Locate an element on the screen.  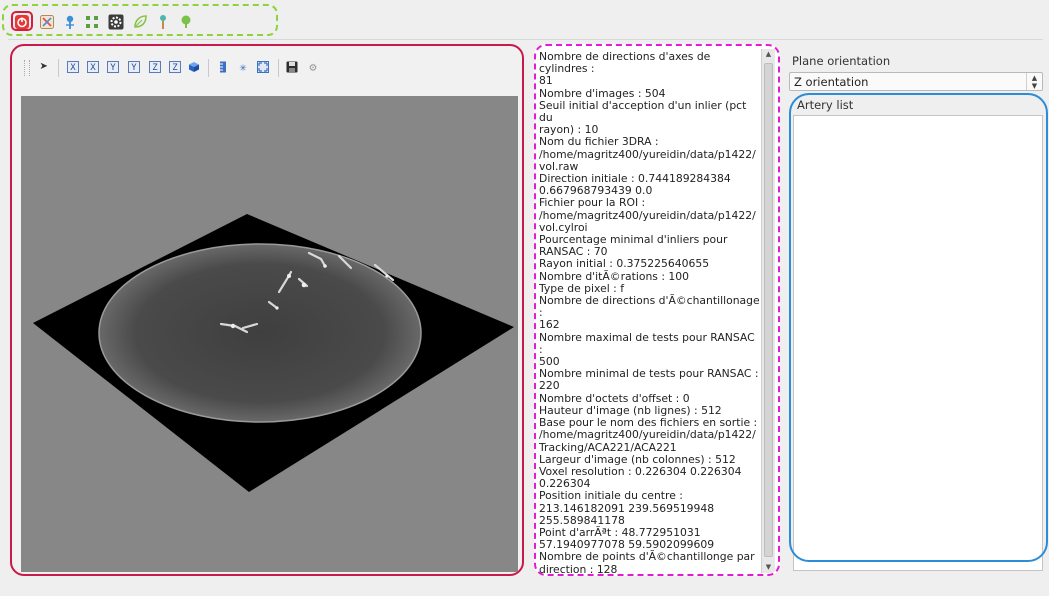
view-y-positive-button: Y is located at coordinates (113, 67).